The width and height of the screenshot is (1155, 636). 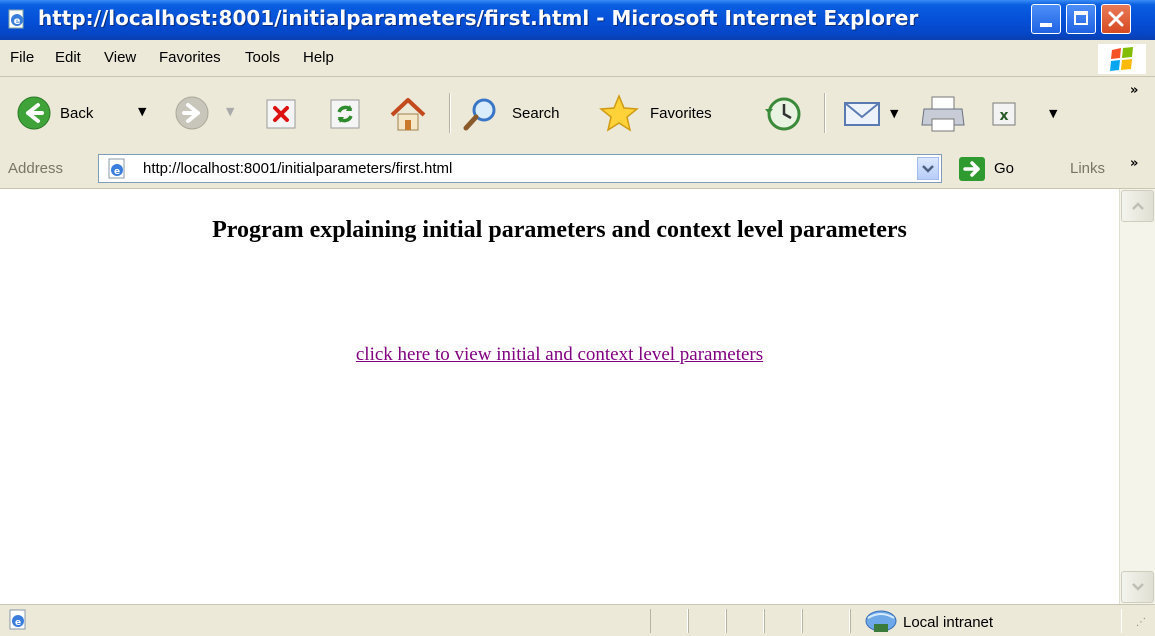 What do you see at coordinates (948, 622) in the screenshot?
I see `security-zone-label: Local intranet` at bounding box center [948, 622].